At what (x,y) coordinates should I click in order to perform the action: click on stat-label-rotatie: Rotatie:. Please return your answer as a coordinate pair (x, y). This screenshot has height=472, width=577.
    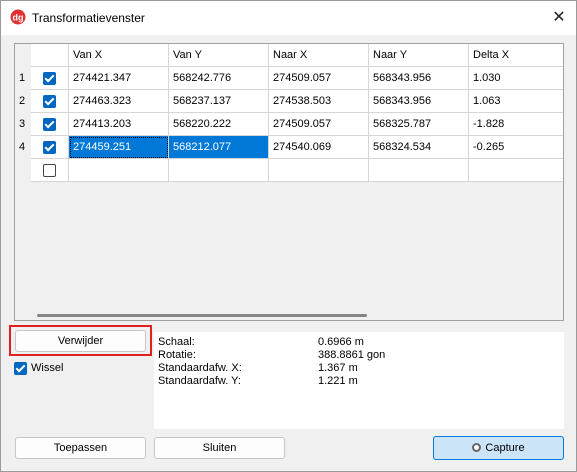
    Looking at the image, I should click on (177, 355).